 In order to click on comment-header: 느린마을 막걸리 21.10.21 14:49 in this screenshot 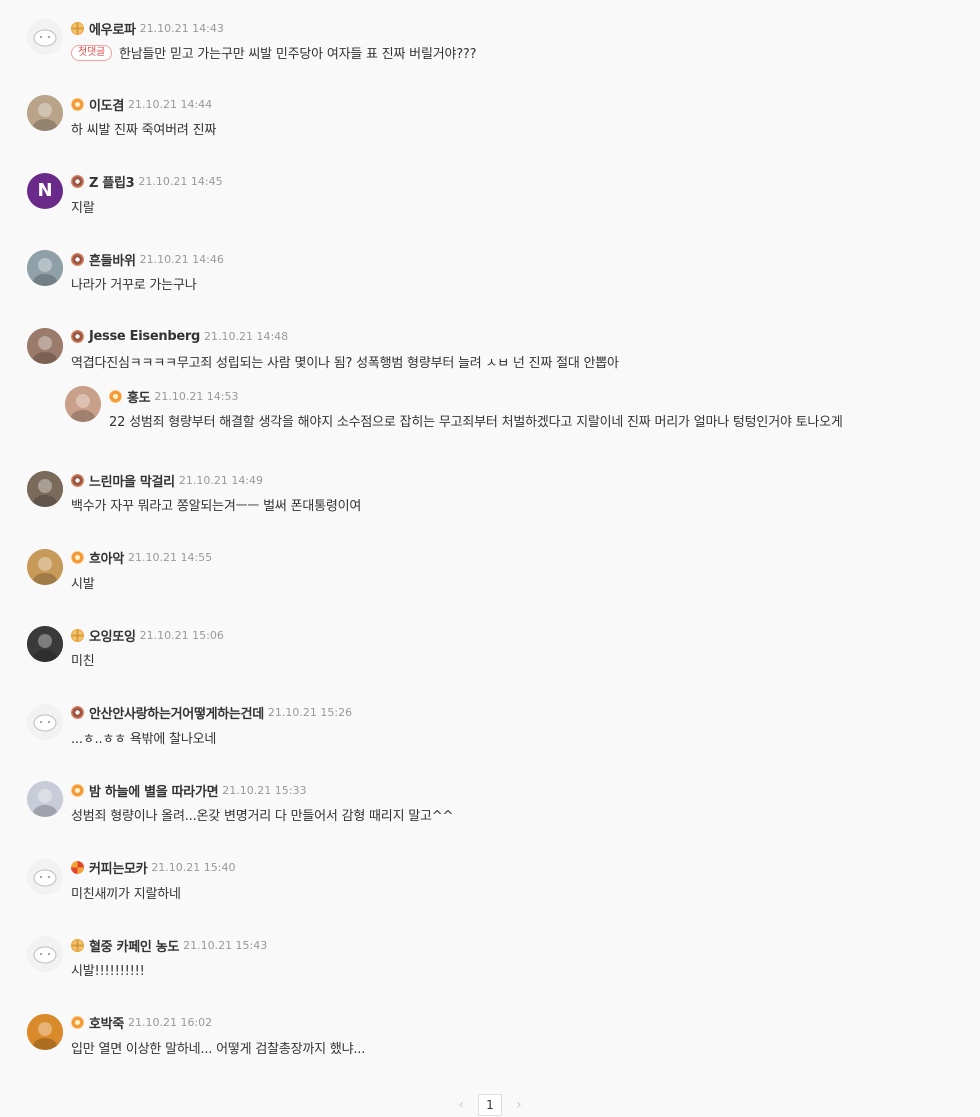, I will do `click(167, 480)`.